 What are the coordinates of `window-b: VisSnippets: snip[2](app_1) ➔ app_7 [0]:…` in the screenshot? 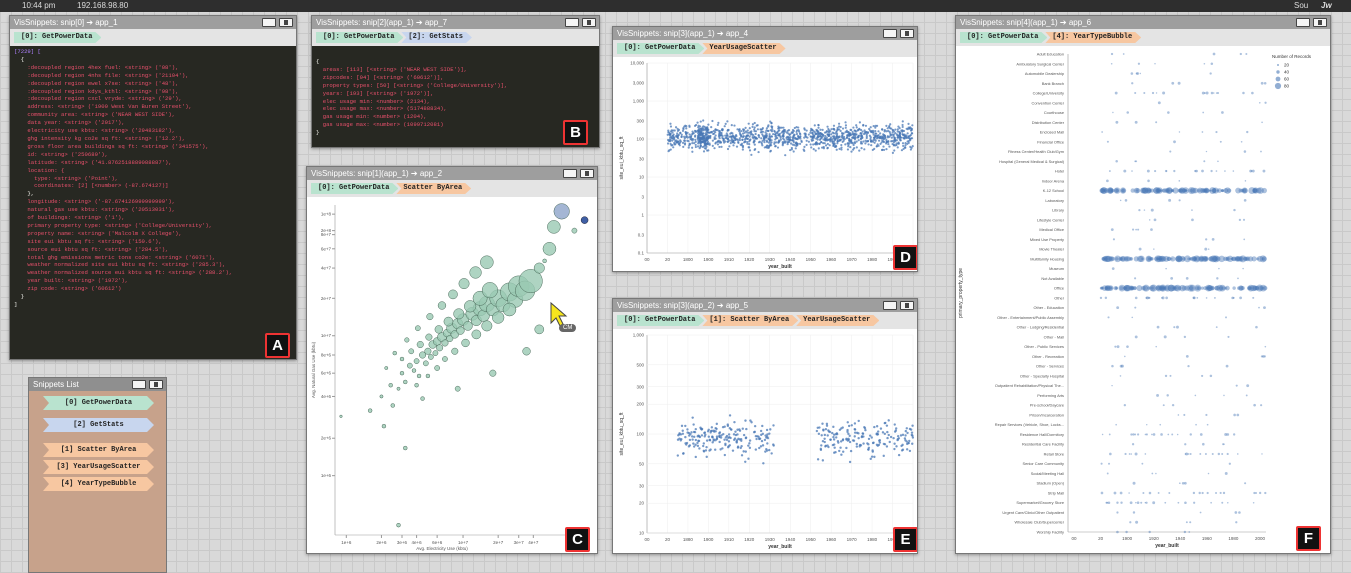 It's located at (455, 81).